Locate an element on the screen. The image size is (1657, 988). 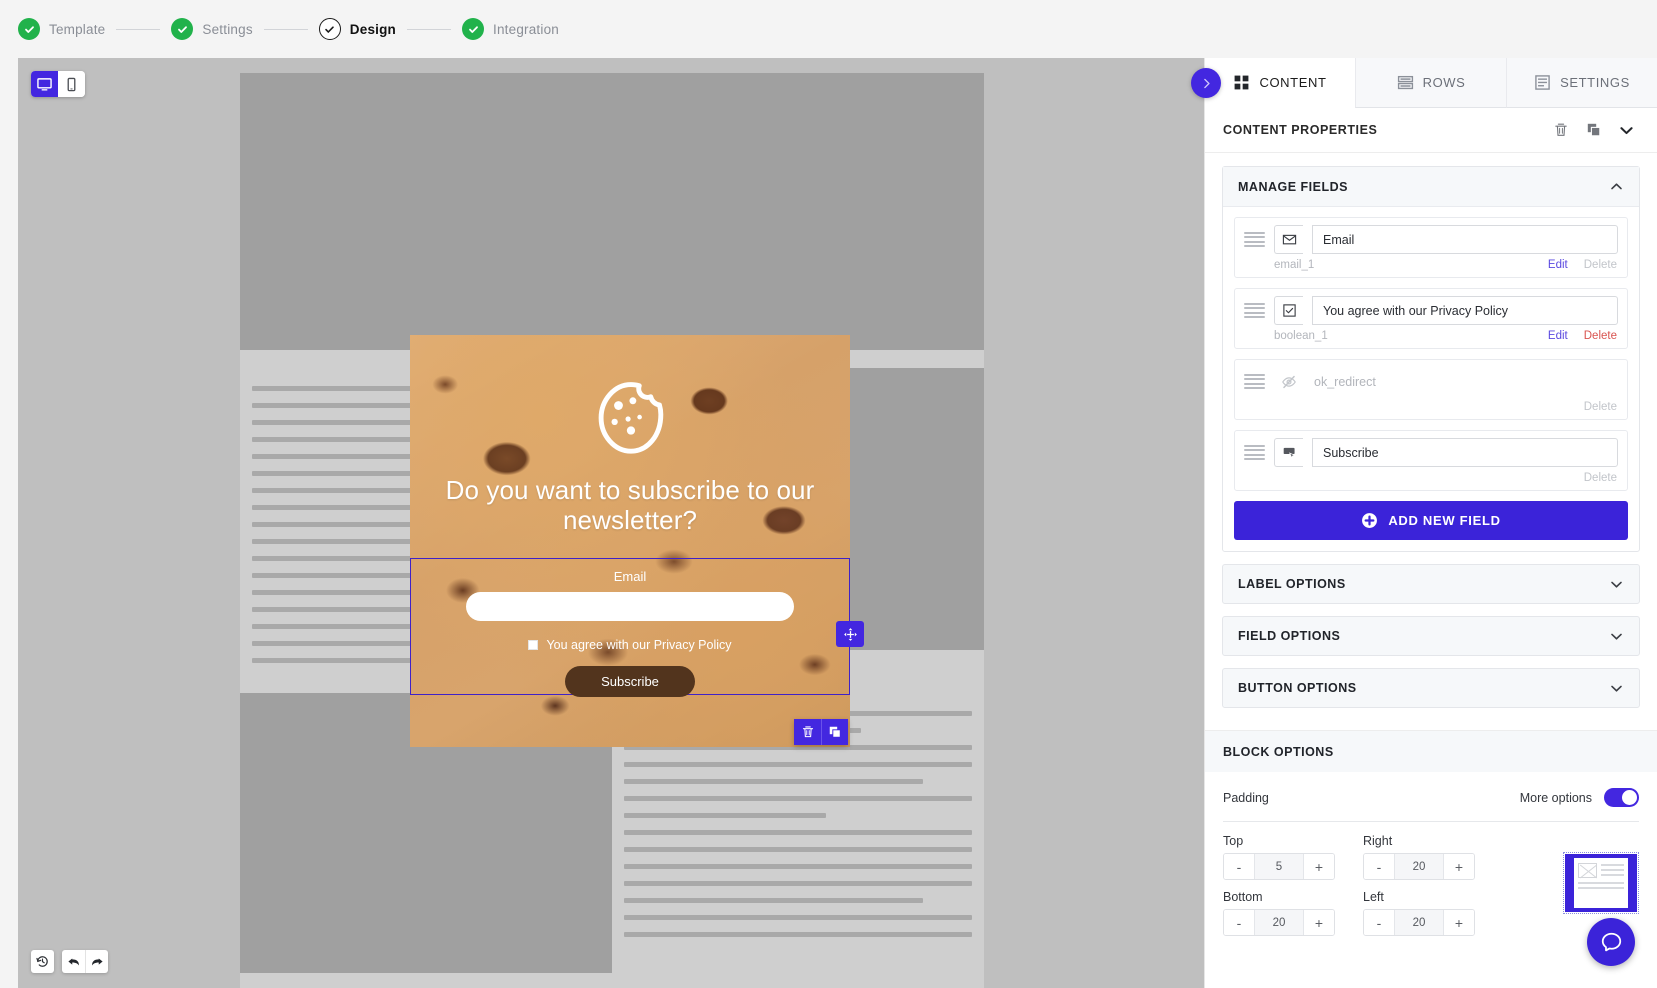
divider is located at coordinates (1431, 821).